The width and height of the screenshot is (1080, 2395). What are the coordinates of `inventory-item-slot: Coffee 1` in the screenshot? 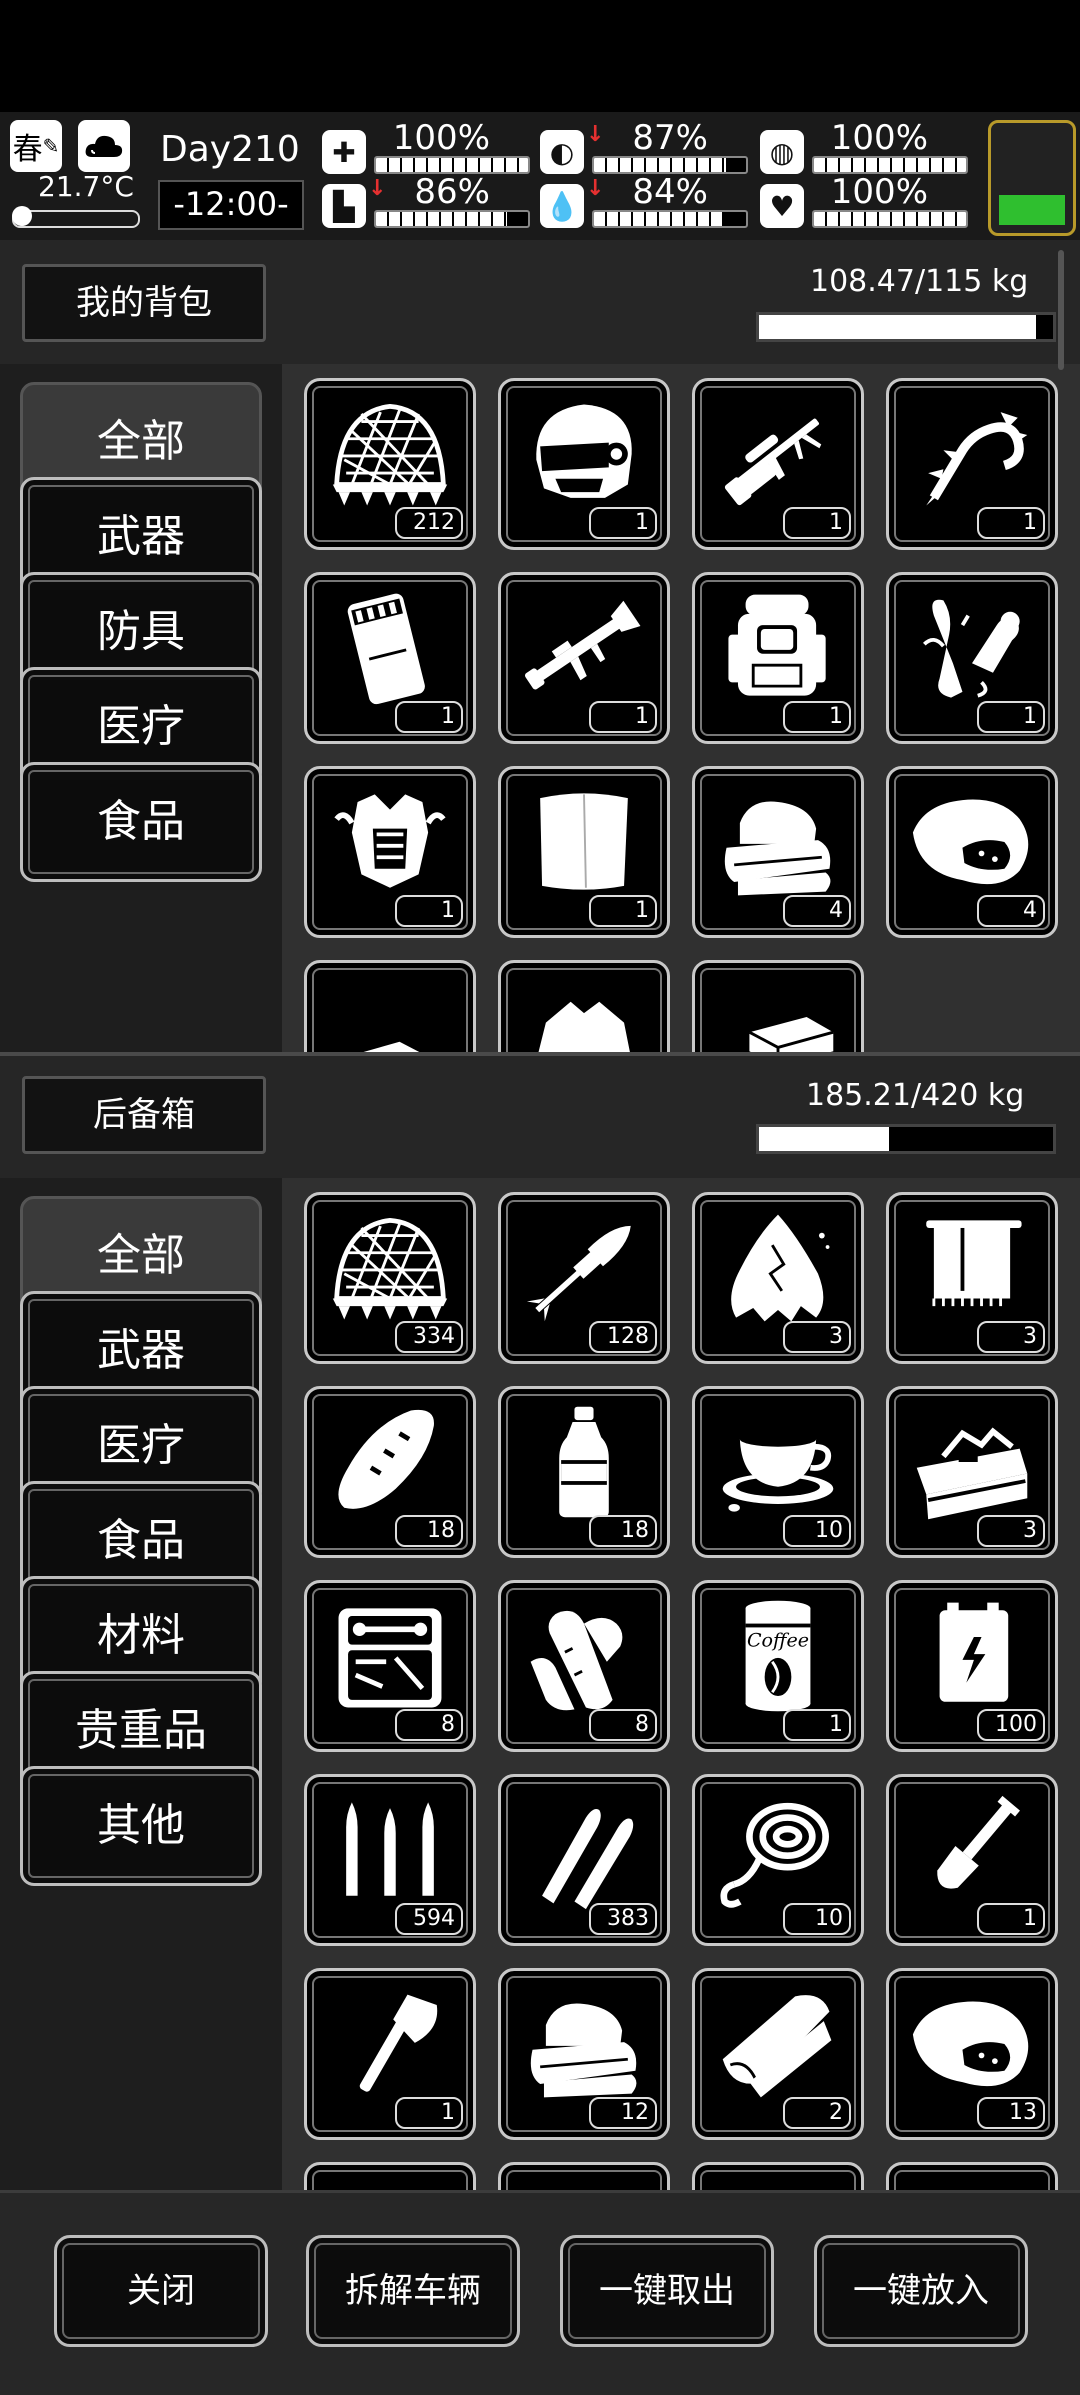 It's located at (778, 1666).